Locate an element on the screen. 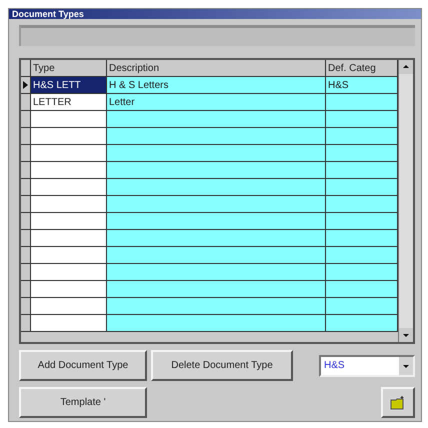 The image size is (428, 428). row-pointer-icon is located at coordinates (25, 85).